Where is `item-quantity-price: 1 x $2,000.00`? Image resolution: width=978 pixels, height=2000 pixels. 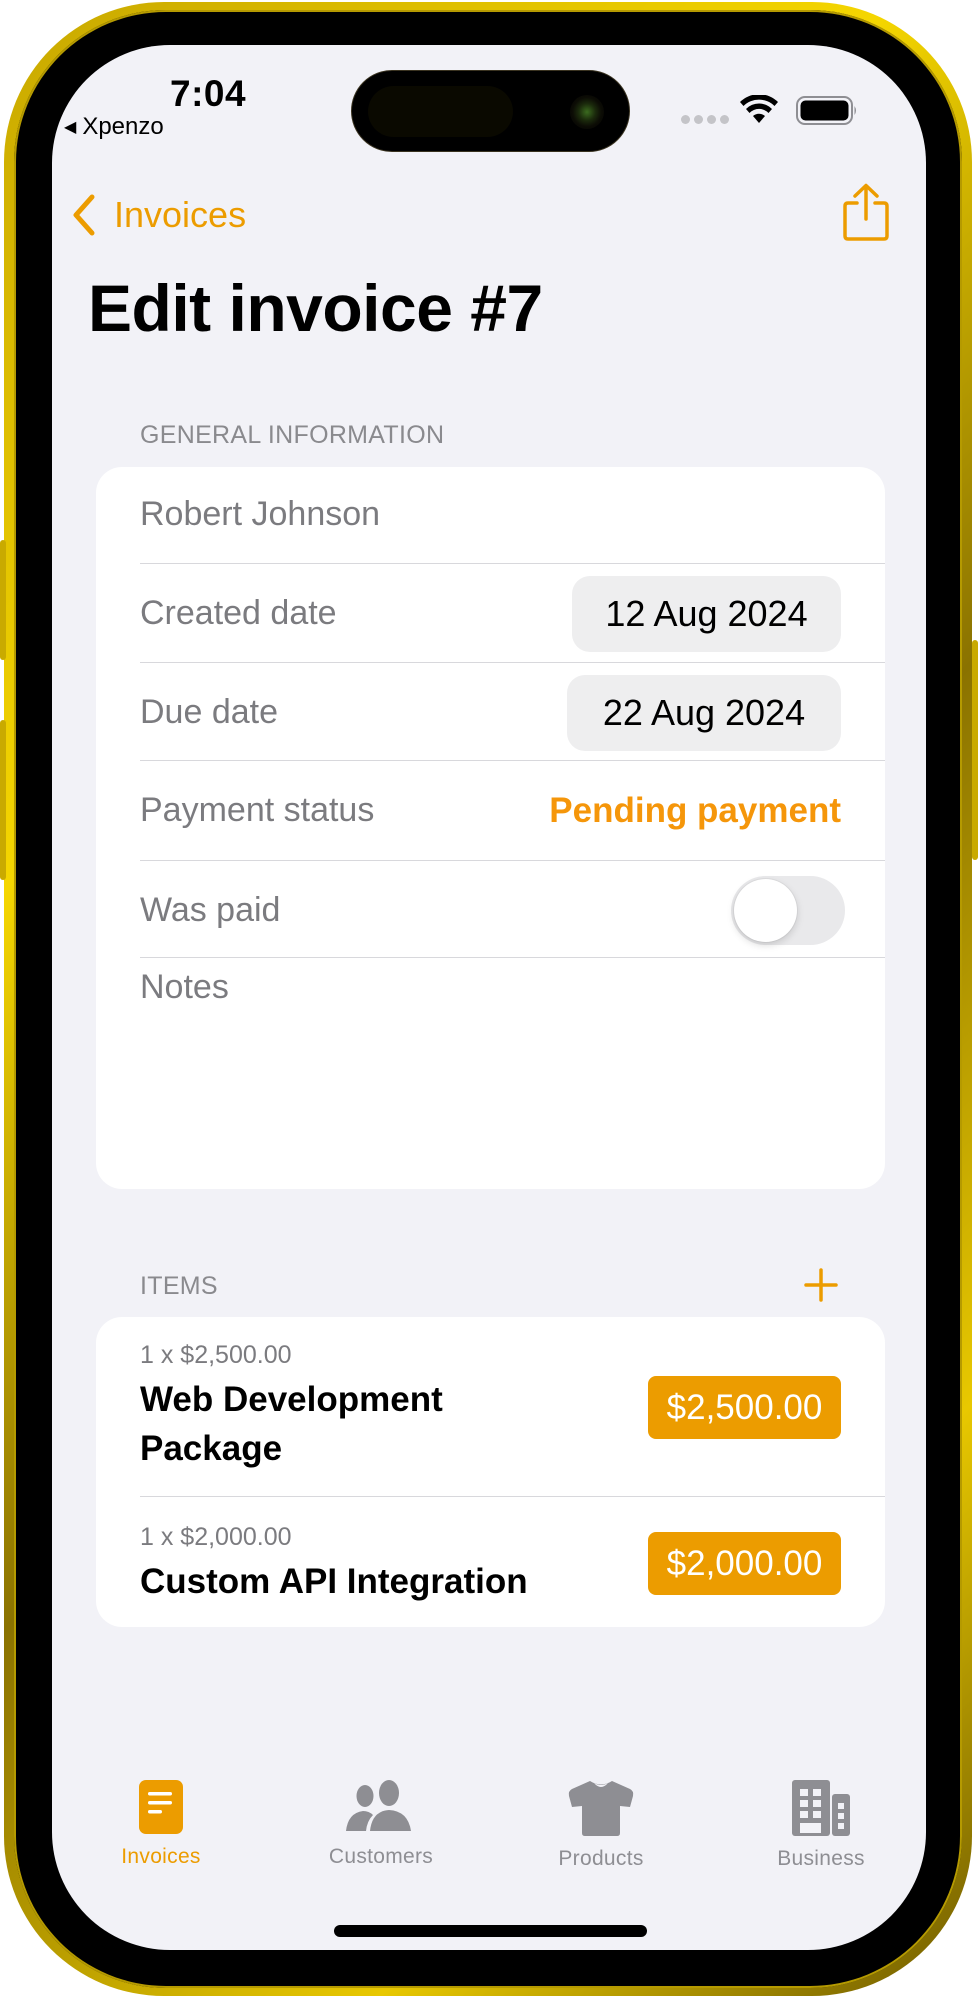 item-quantity-price: 1 x $2,000.00 is located at coordinates (216, 1537).